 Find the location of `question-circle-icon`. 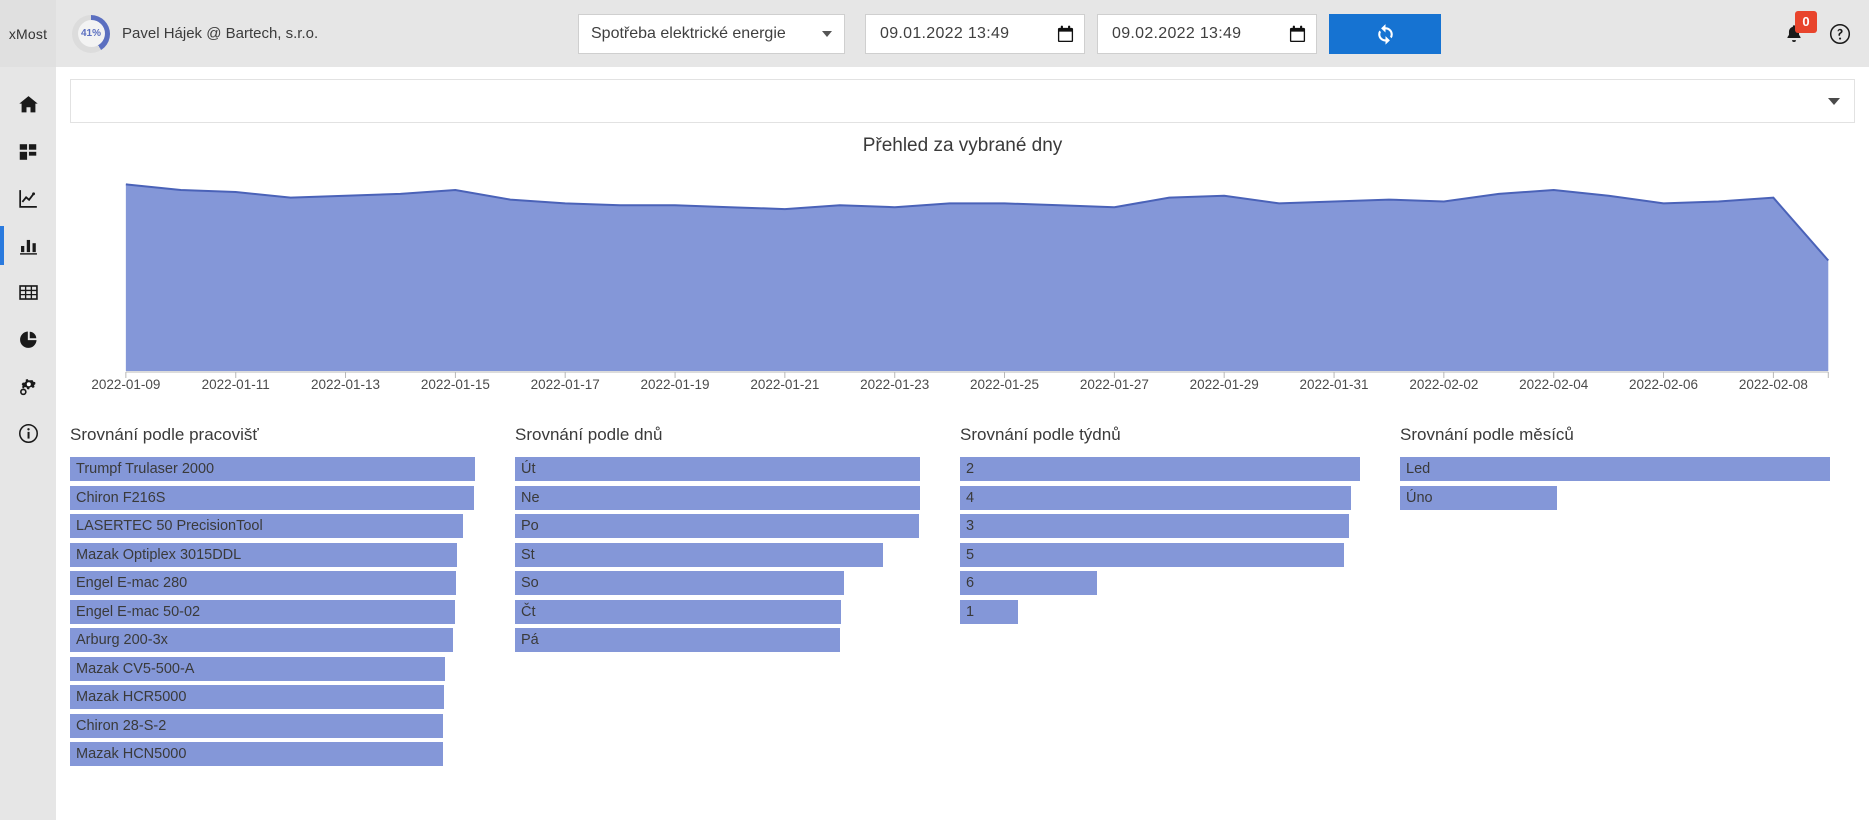

question-circle-icon is located at coordinates (1840, 33).